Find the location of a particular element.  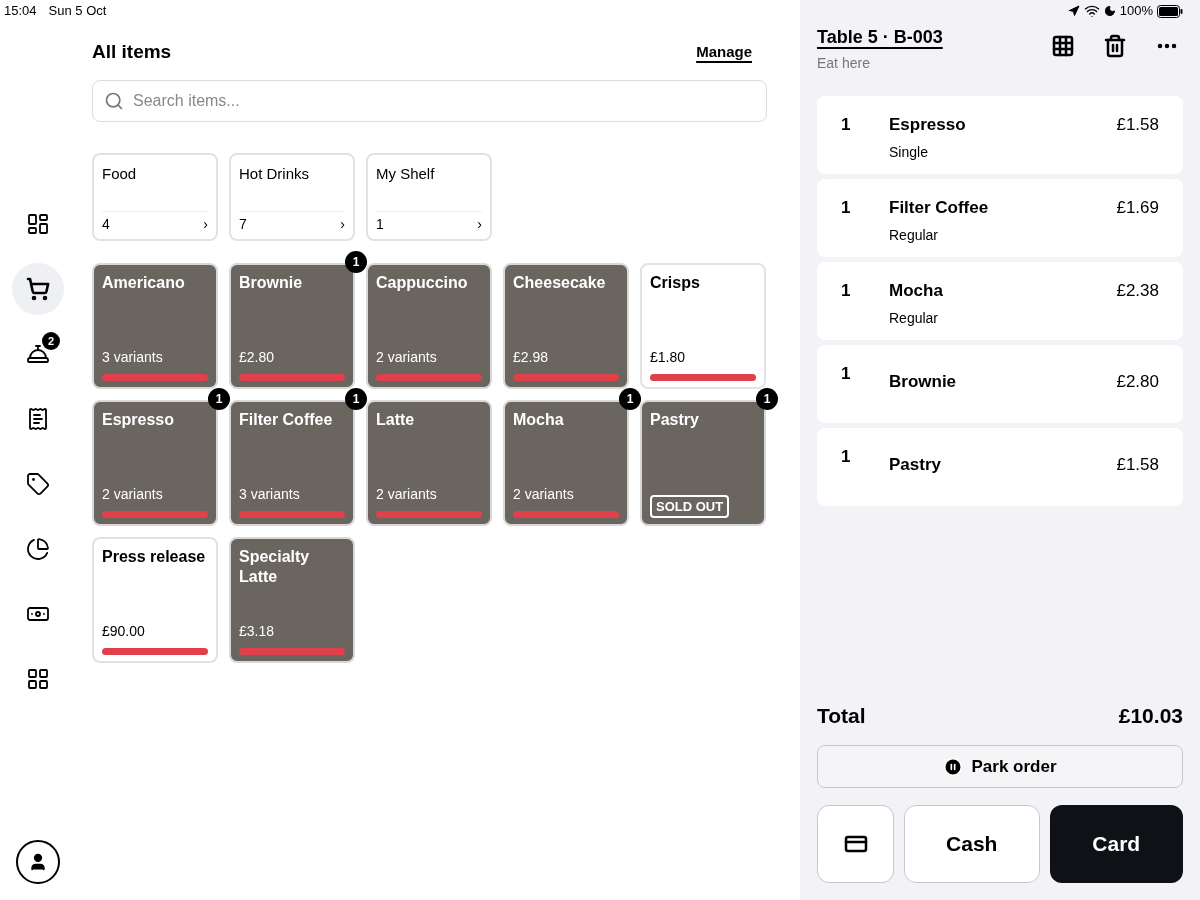

item-tile: Americano 3 variants is located at coordinates (155, 326).